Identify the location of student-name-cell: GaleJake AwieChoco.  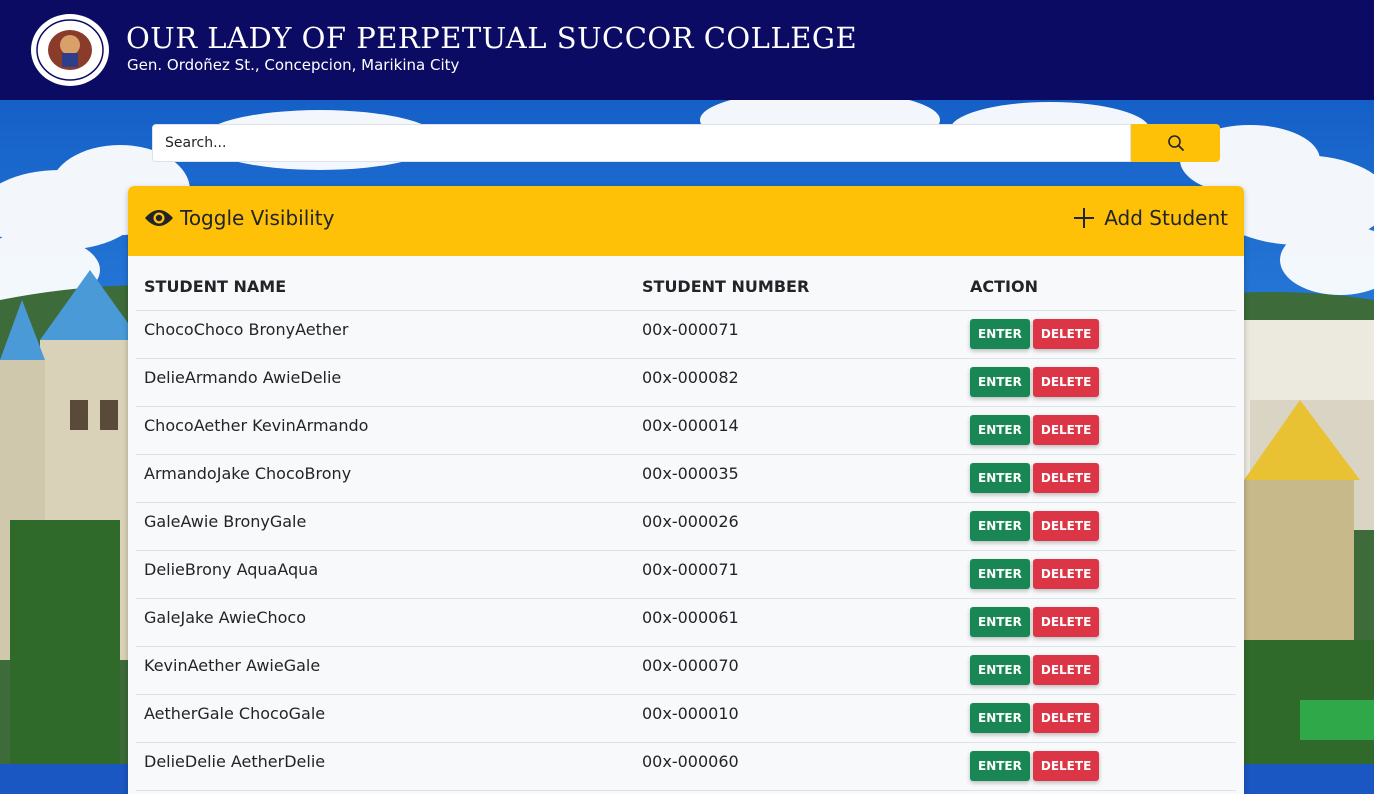
(385, 622).